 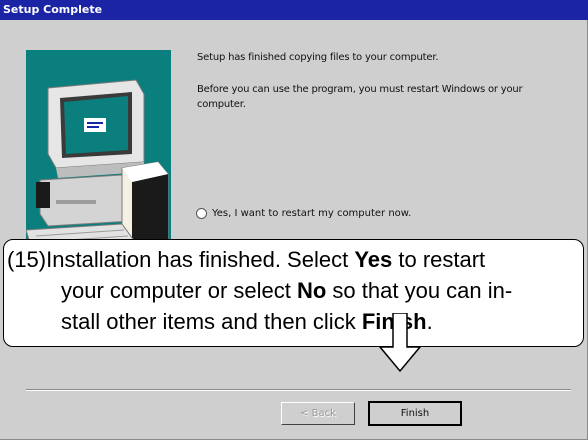 What do you see at coordinates (415, 413) in the screenshot?
I see `finish-button: Finish` at bounding box center [415, 413].